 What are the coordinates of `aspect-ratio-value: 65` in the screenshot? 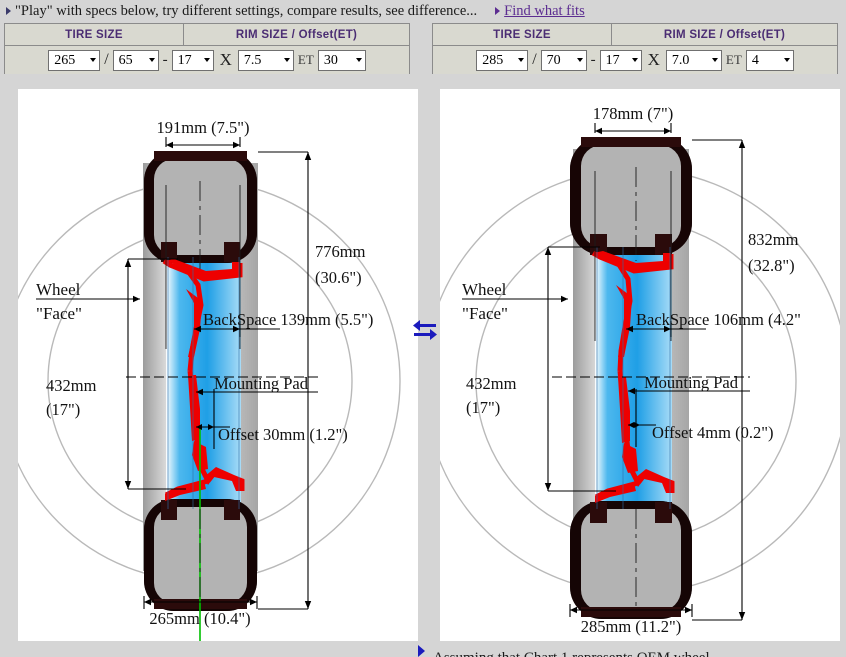 It's located at (125, 60).